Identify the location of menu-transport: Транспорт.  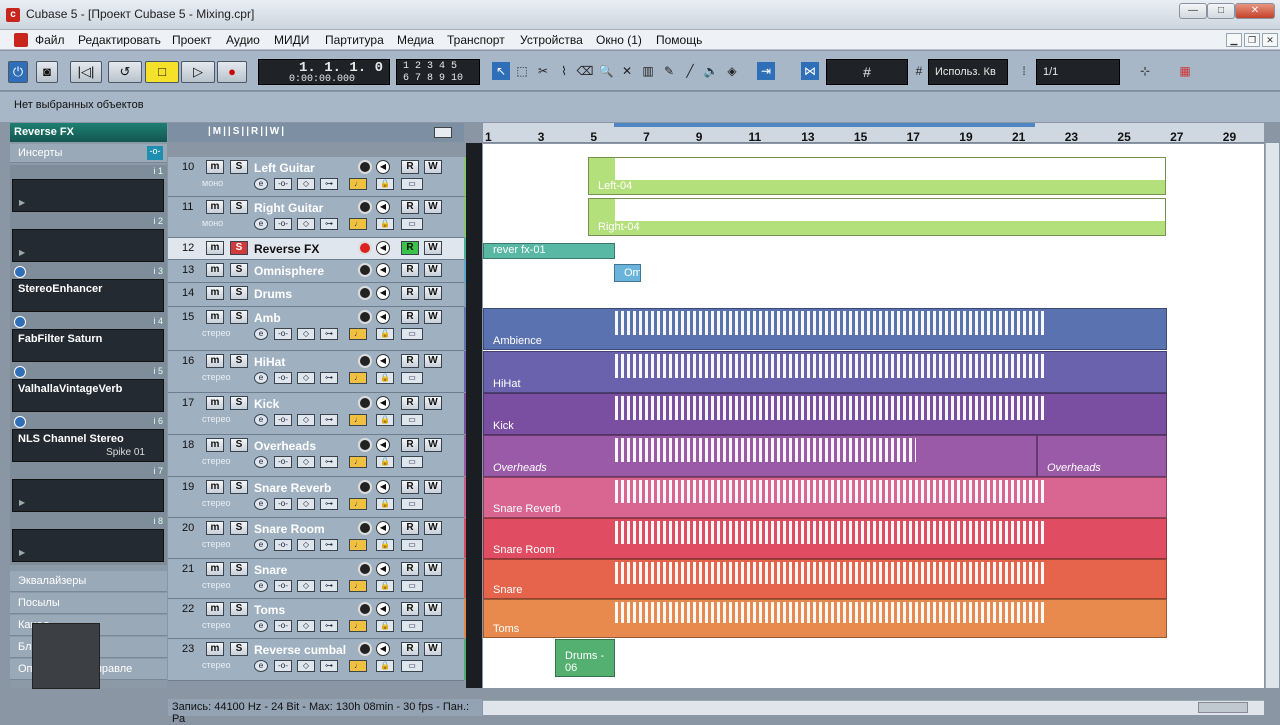
(476, 40).